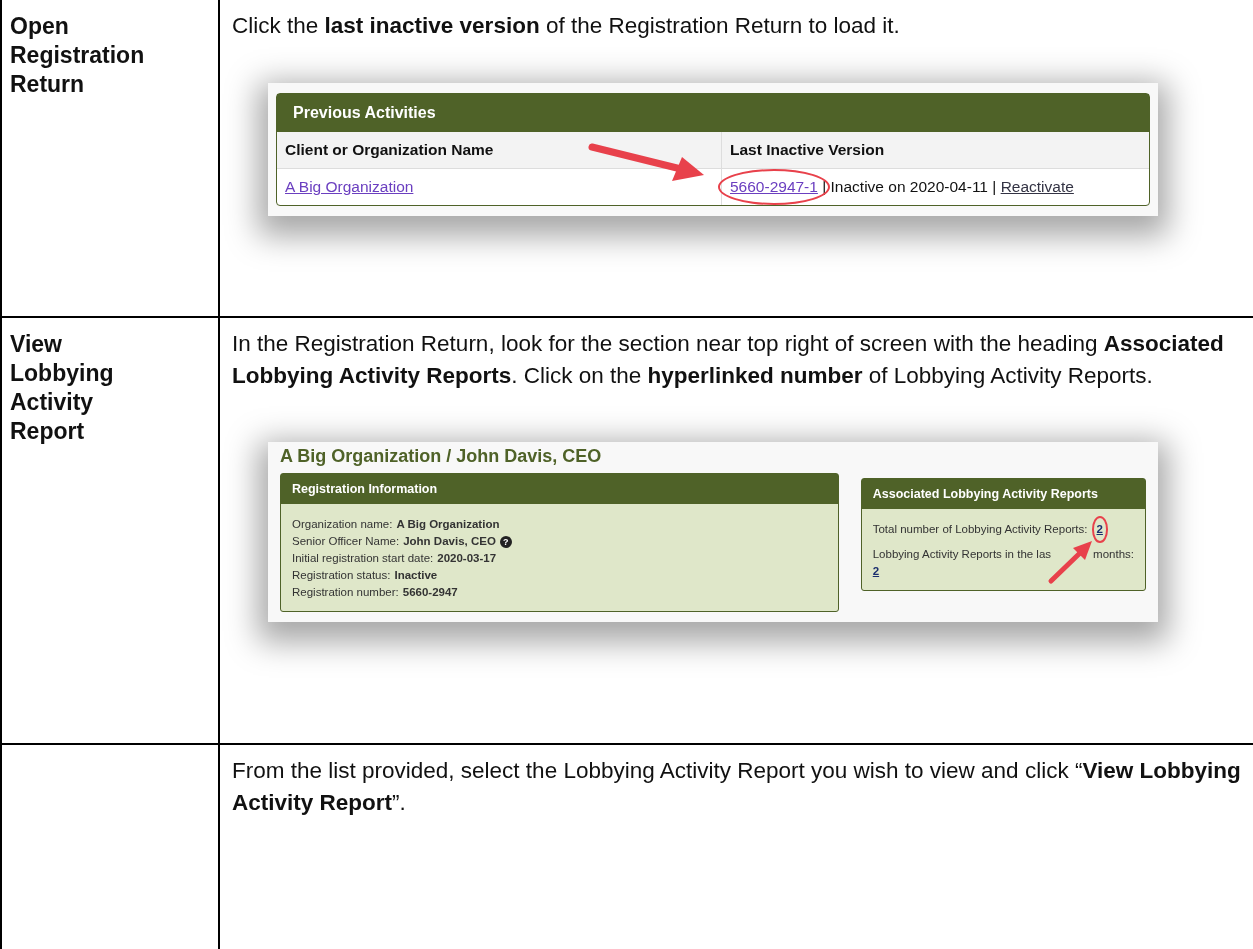  Describe the element at coordinates (449, 541) in the screenshot. I see `field-value: John Davis, CEO` at that location.